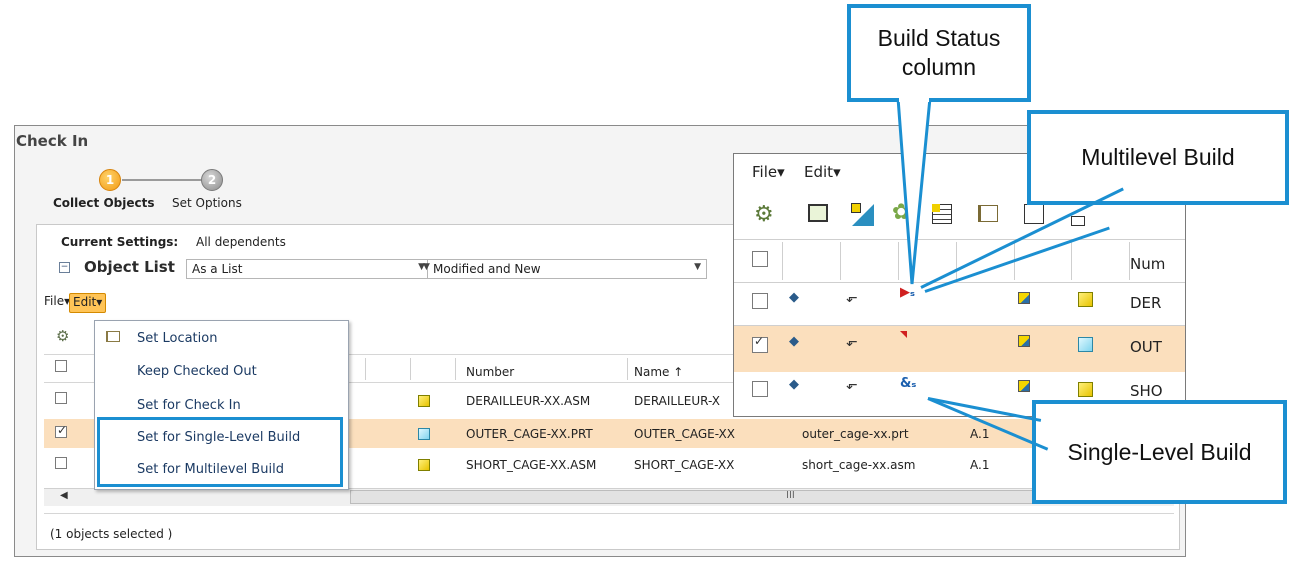  Describe the element at coordinates (120, 242) in the screenshot. I see `current-settings-label: Current Settings:` at that location.